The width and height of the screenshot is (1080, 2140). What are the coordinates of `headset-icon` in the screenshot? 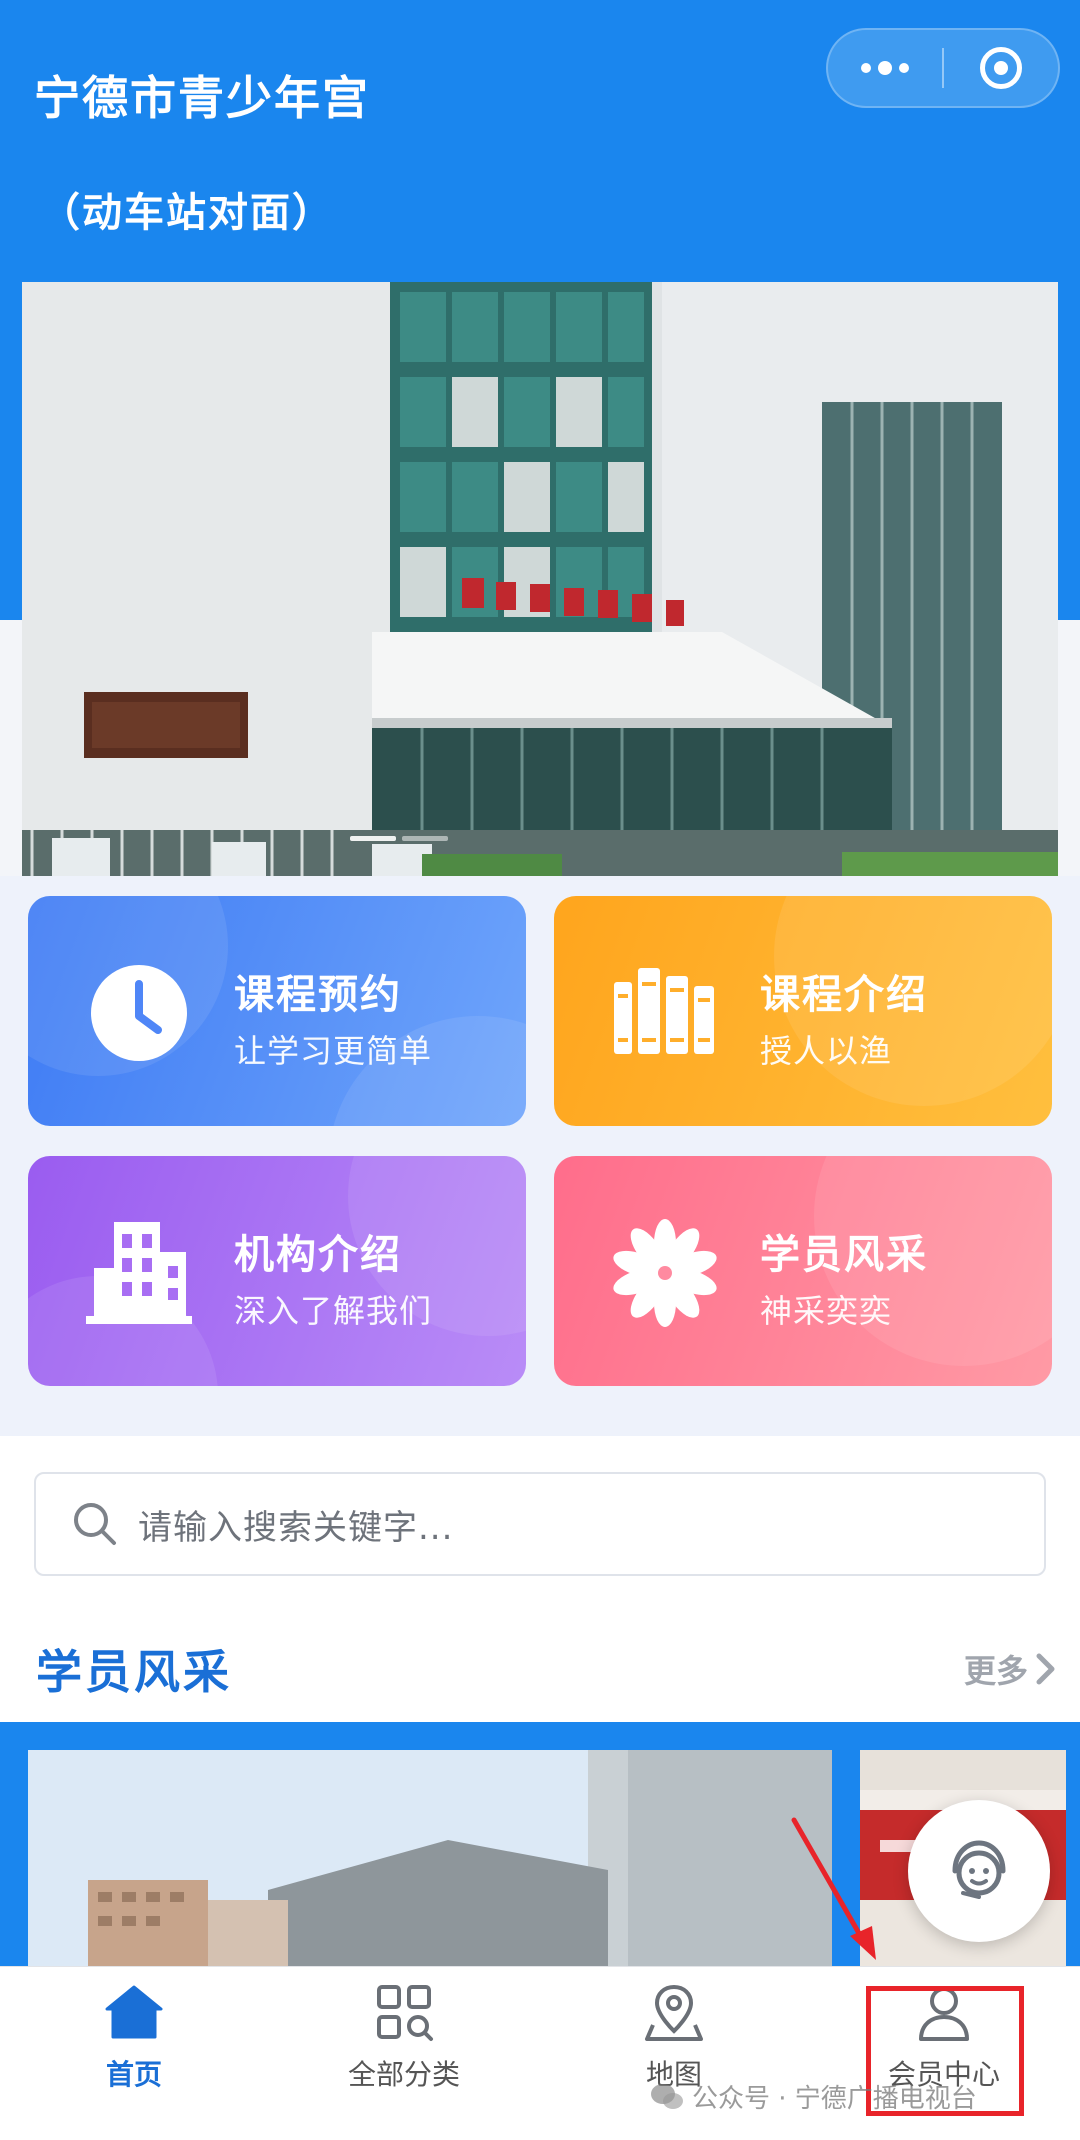 It's located at (979, 1869).